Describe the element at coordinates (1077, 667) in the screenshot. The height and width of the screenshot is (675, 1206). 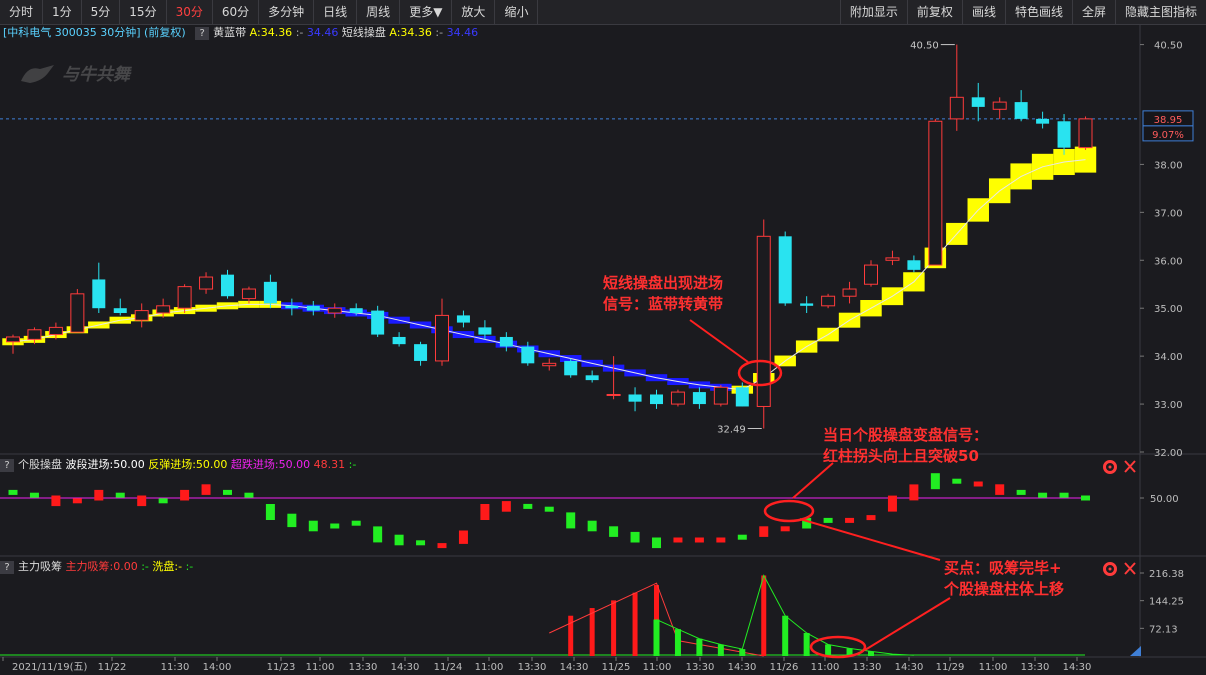
I see `time-tick-label: 14:30` at that location.